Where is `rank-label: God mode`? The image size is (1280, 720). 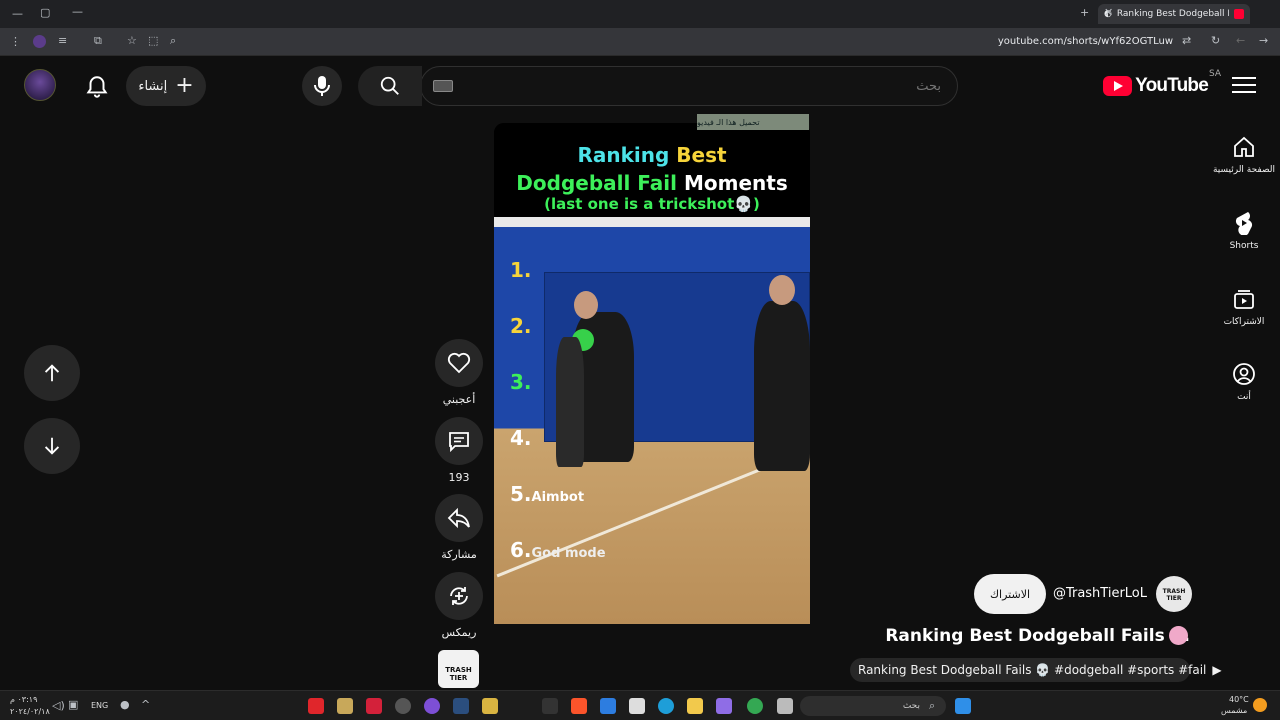
rank-label: God mode is located at coordinates (568, 553).